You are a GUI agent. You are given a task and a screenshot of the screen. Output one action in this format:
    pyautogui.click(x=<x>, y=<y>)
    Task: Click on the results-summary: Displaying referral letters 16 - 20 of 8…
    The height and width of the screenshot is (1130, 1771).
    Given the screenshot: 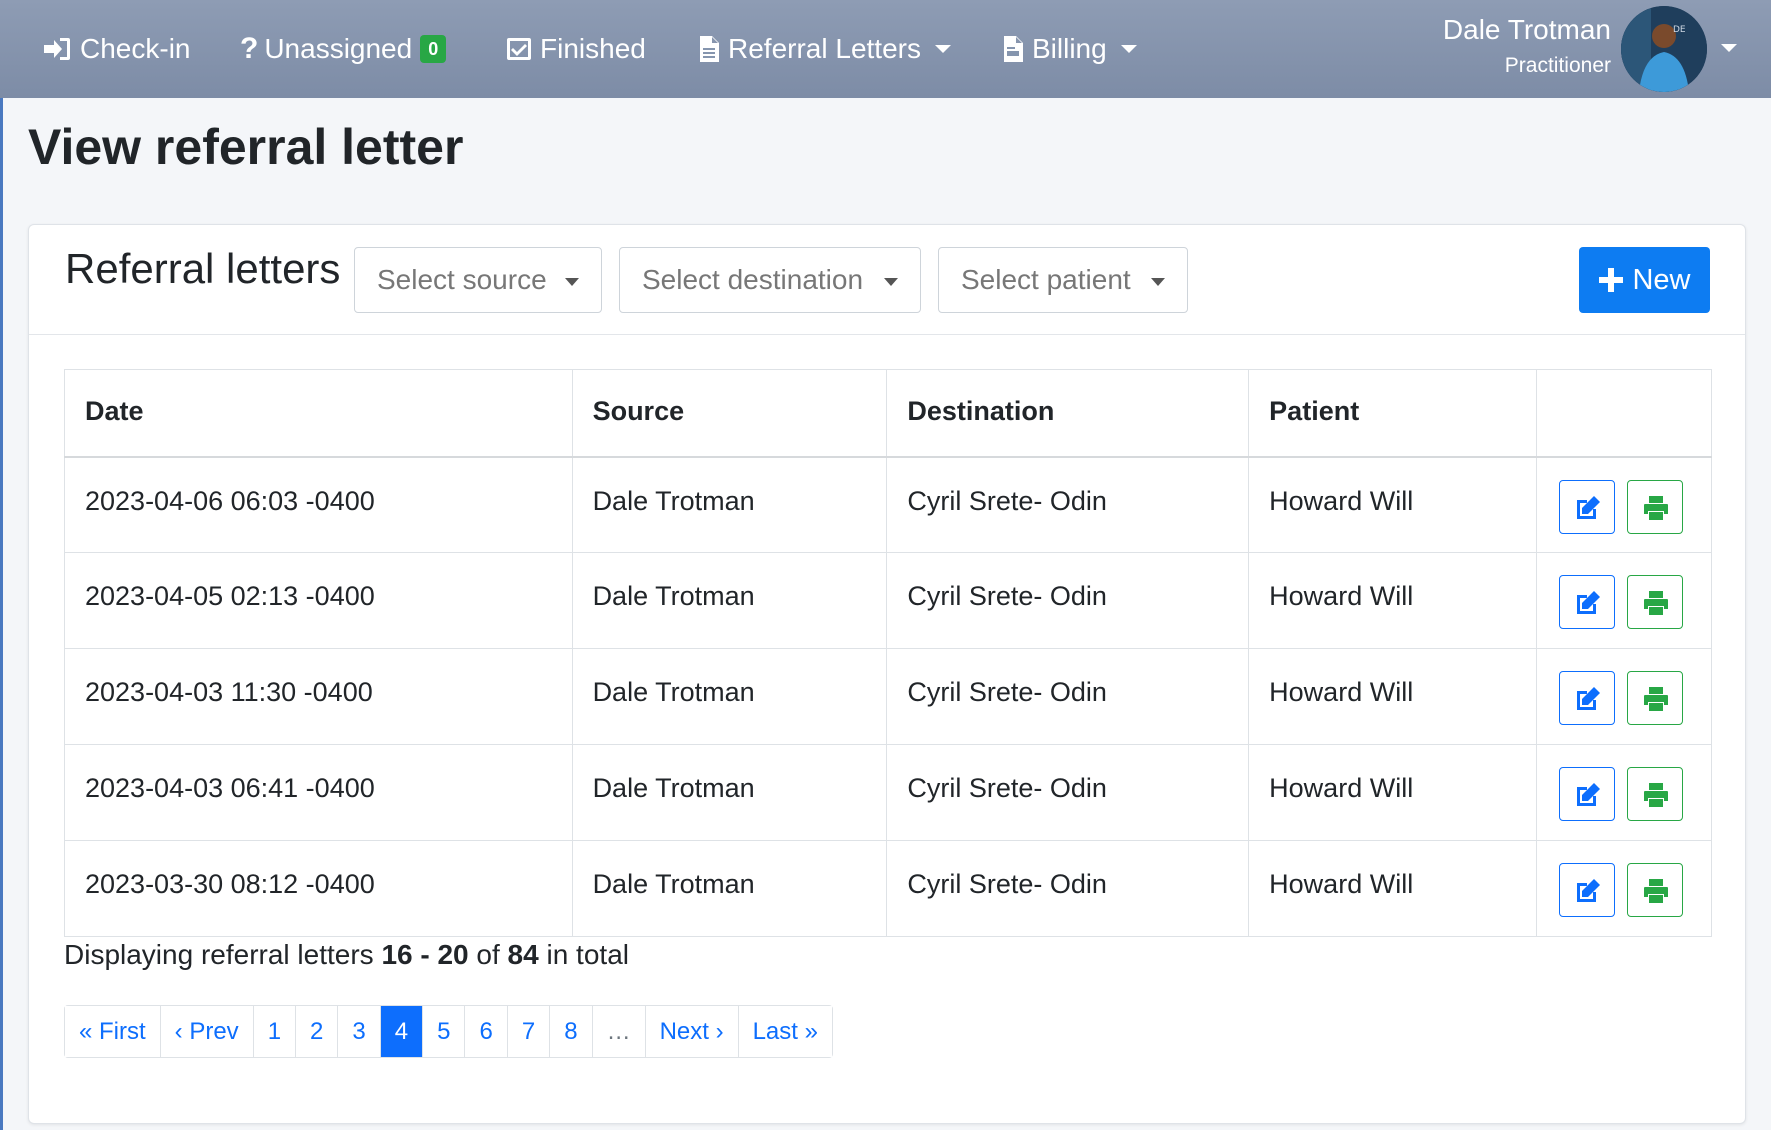 What is the action you would take?
    pyautogui.click(x=346, y=955)
    